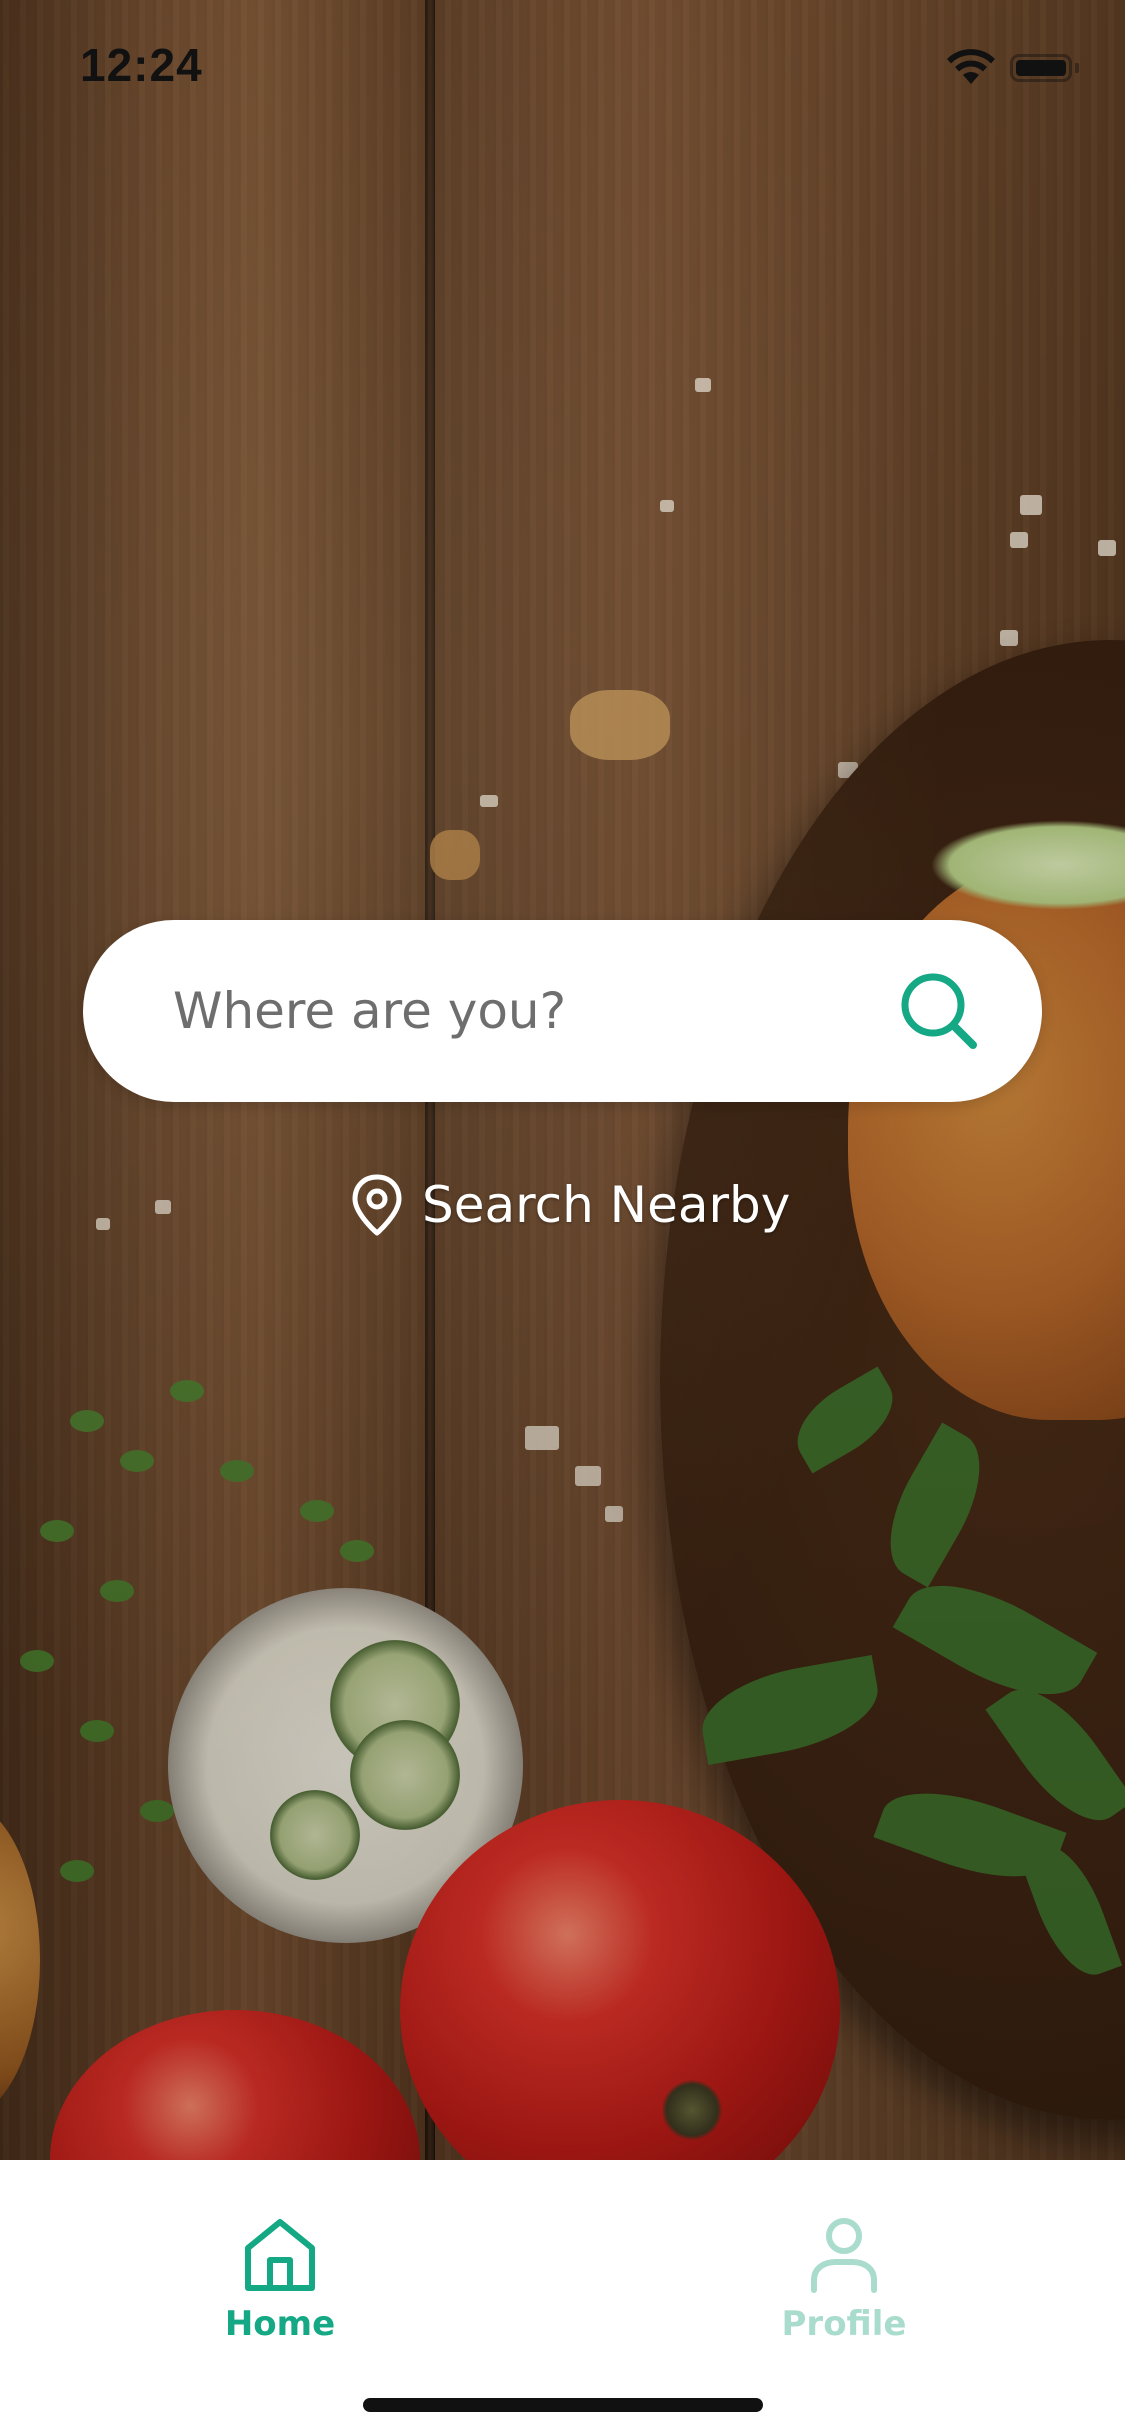 This screenshot has height=2436, width=1125. I want to click on status-bar: 12:24, so click(562, 66).